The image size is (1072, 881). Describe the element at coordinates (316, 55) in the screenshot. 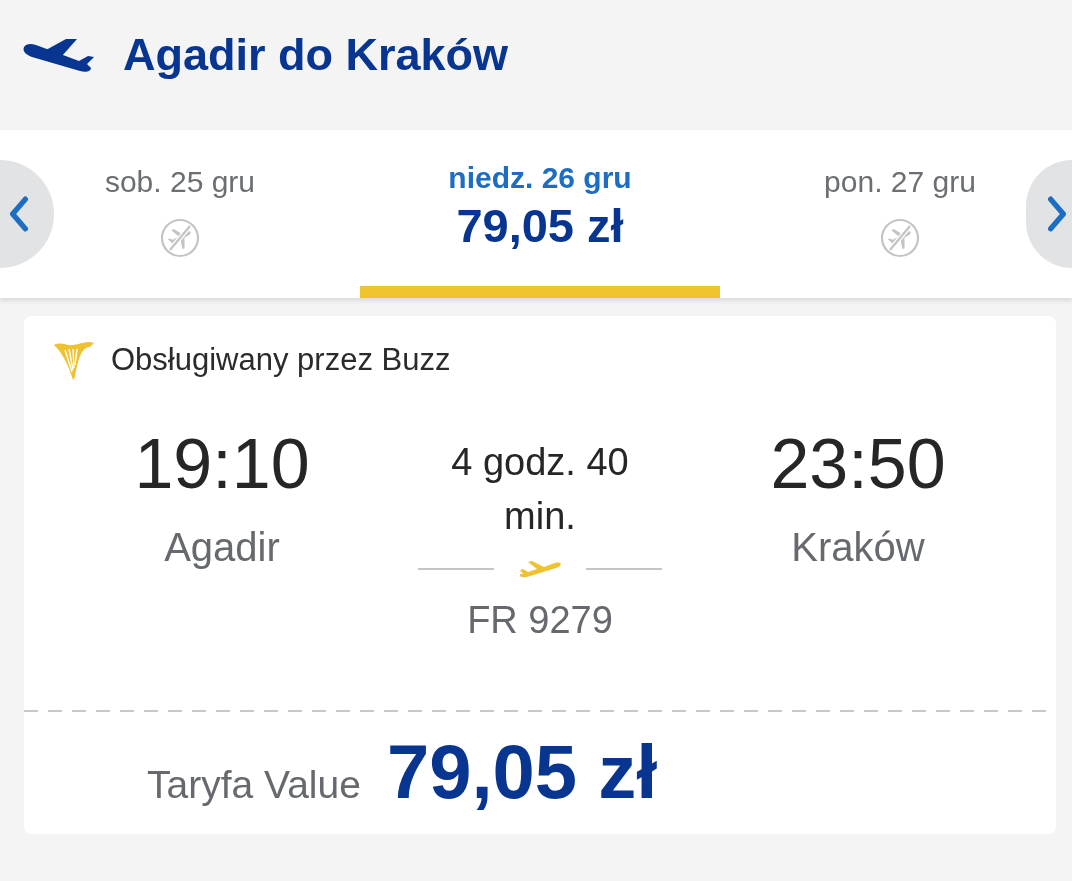

I see `page-title: Agadir do Kraków` at that location.